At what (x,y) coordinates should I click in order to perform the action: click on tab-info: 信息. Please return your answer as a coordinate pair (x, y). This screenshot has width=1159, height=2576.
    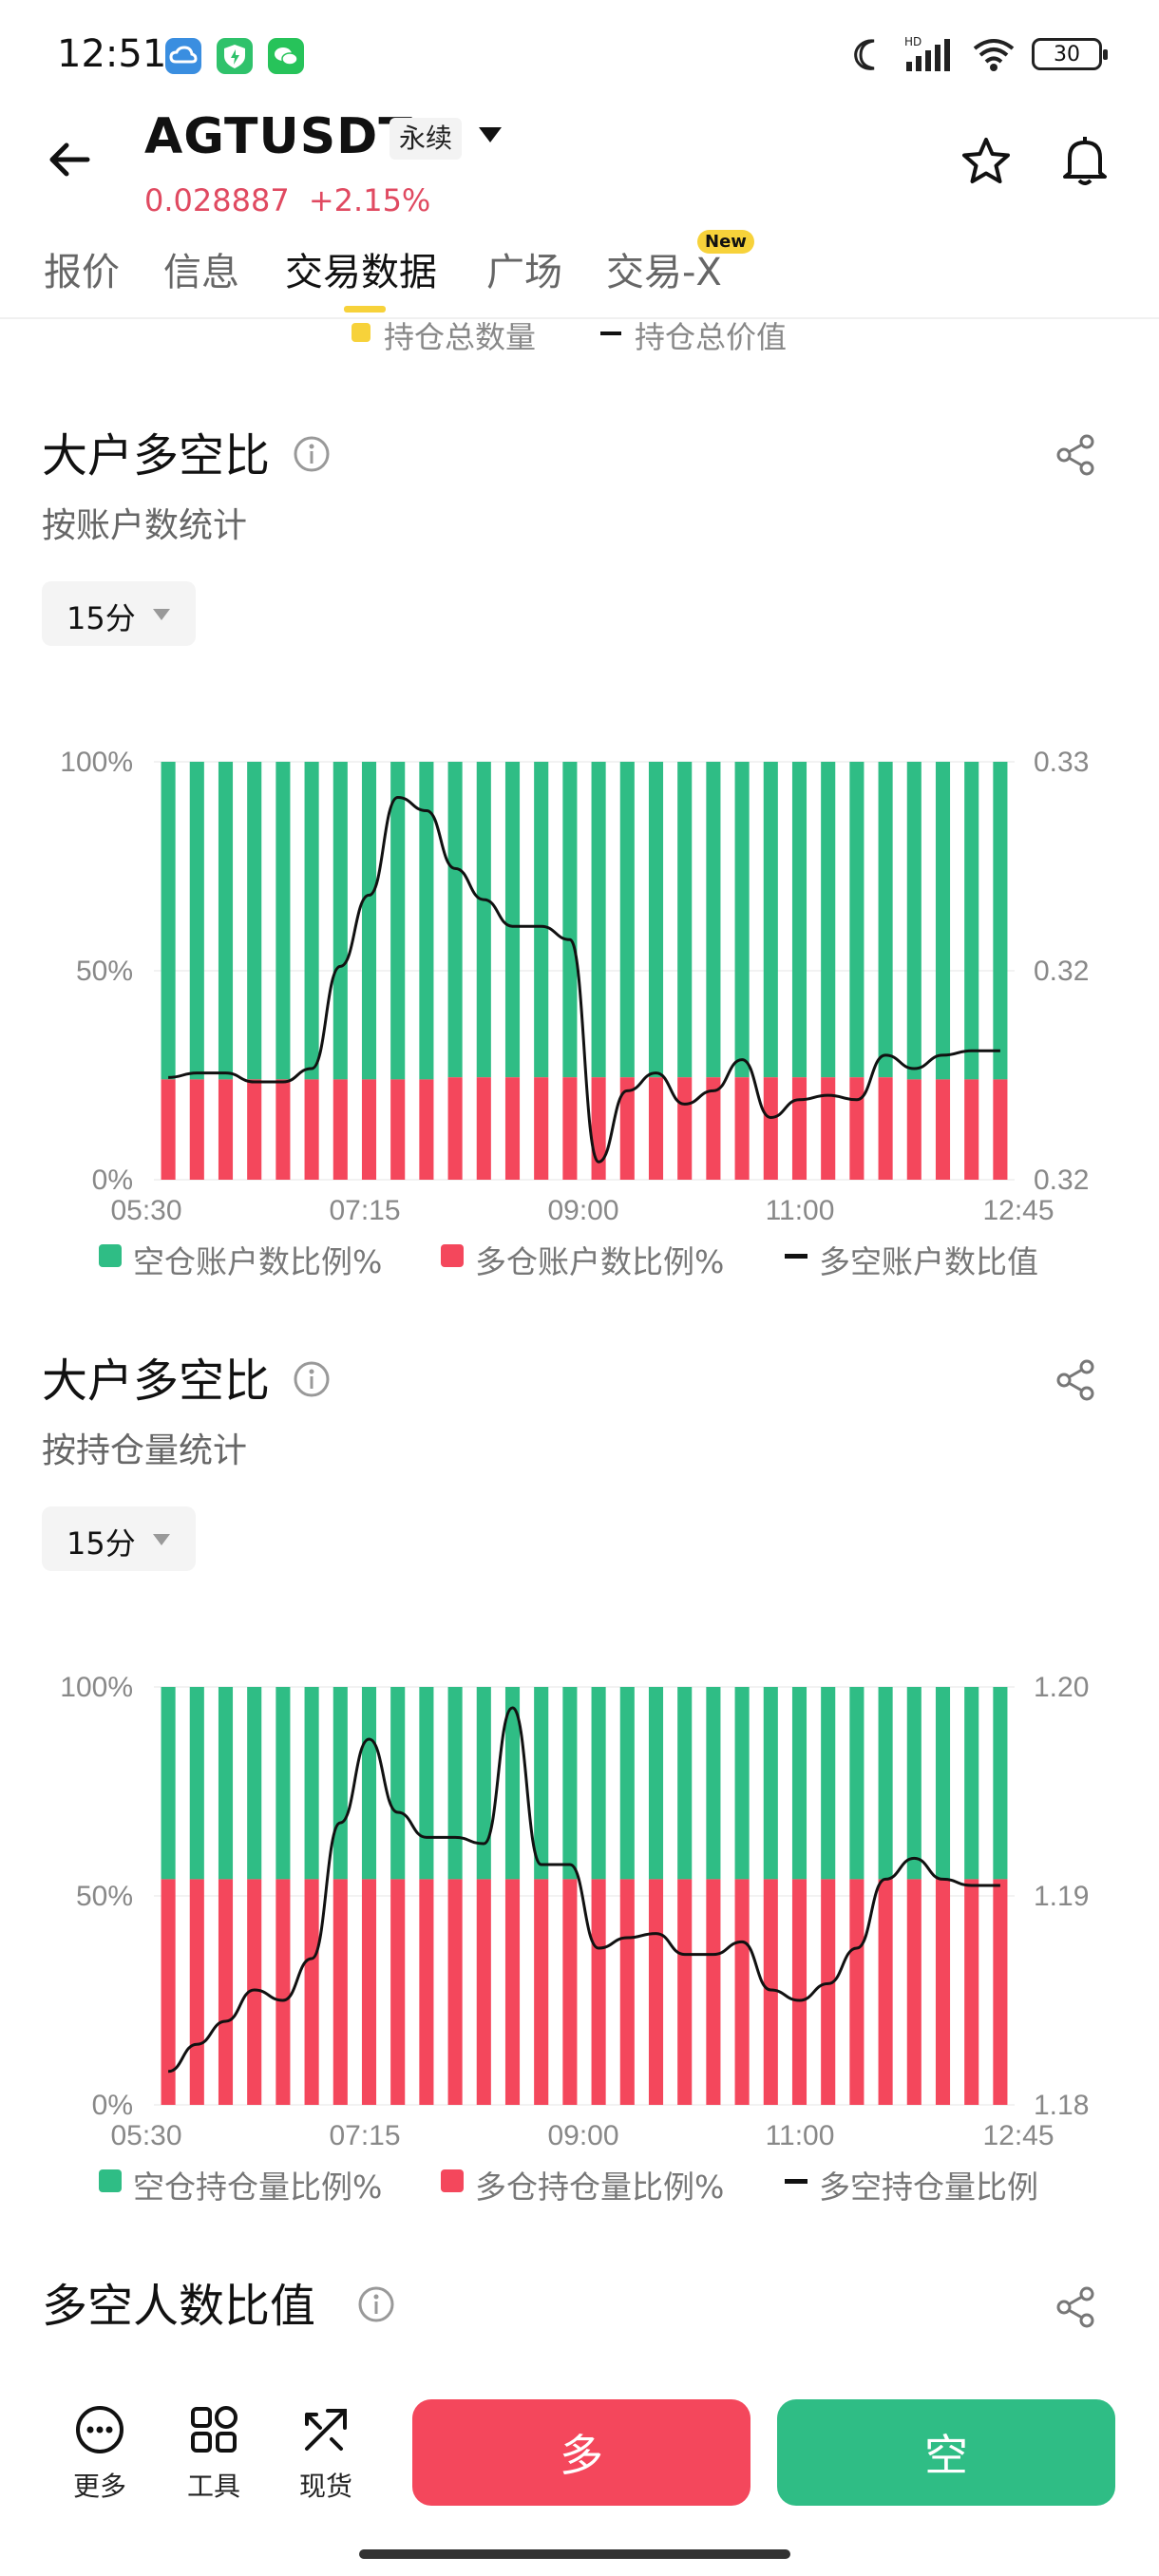
    Looking at the image, I should click on (201, 268).